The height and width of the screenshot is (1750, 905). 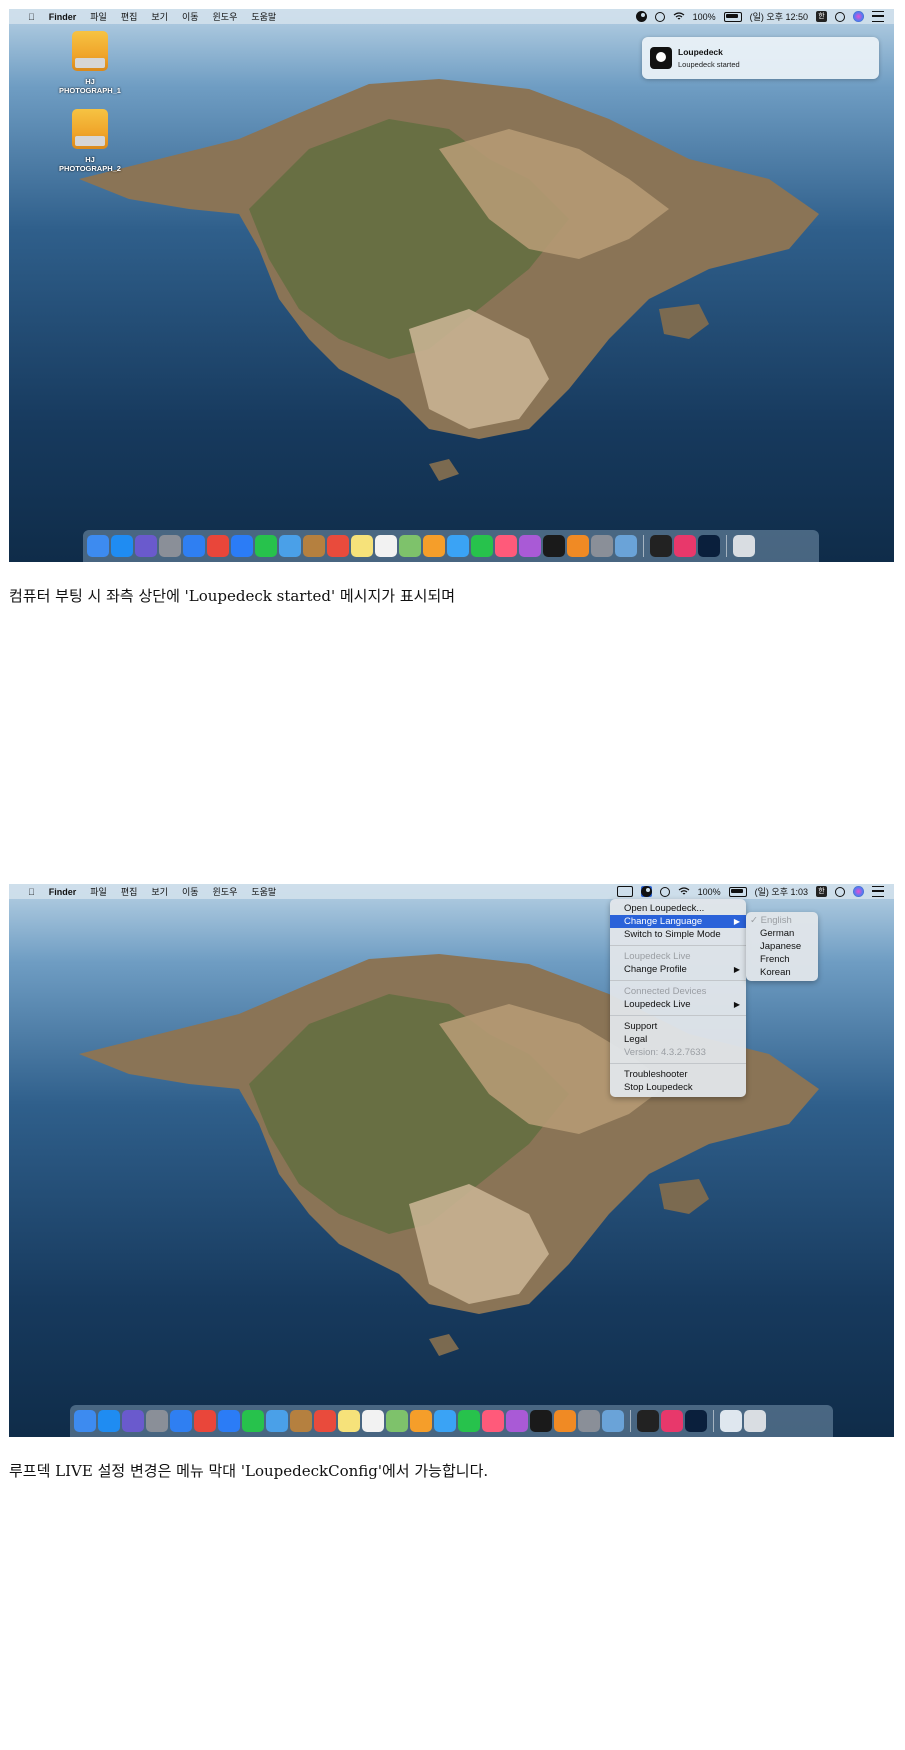 I want to click on language-item-english: ✓ English, so click(x=782, y=920).